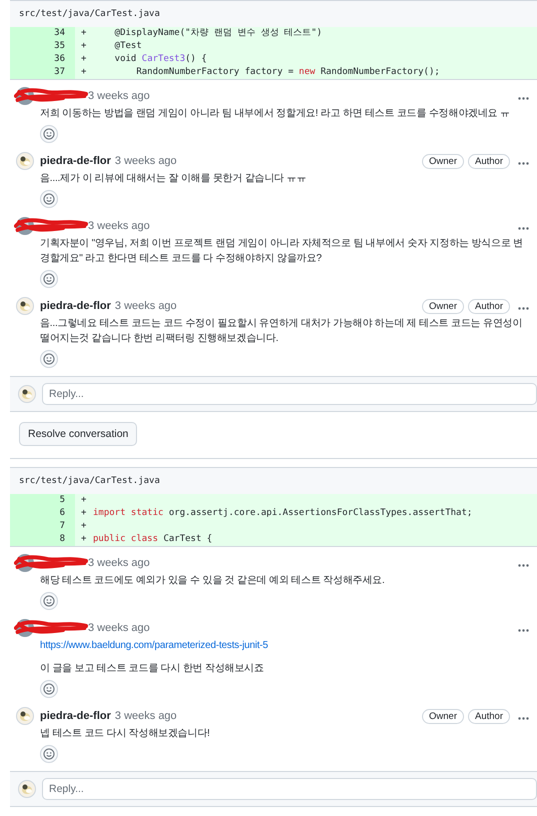 The height and width of the screenshot is (816, 537). What do you see at coordinates (78, 434) in the screenshot?
I see `resolve-button: Resolve conversation` at bounding box center [78, 434].